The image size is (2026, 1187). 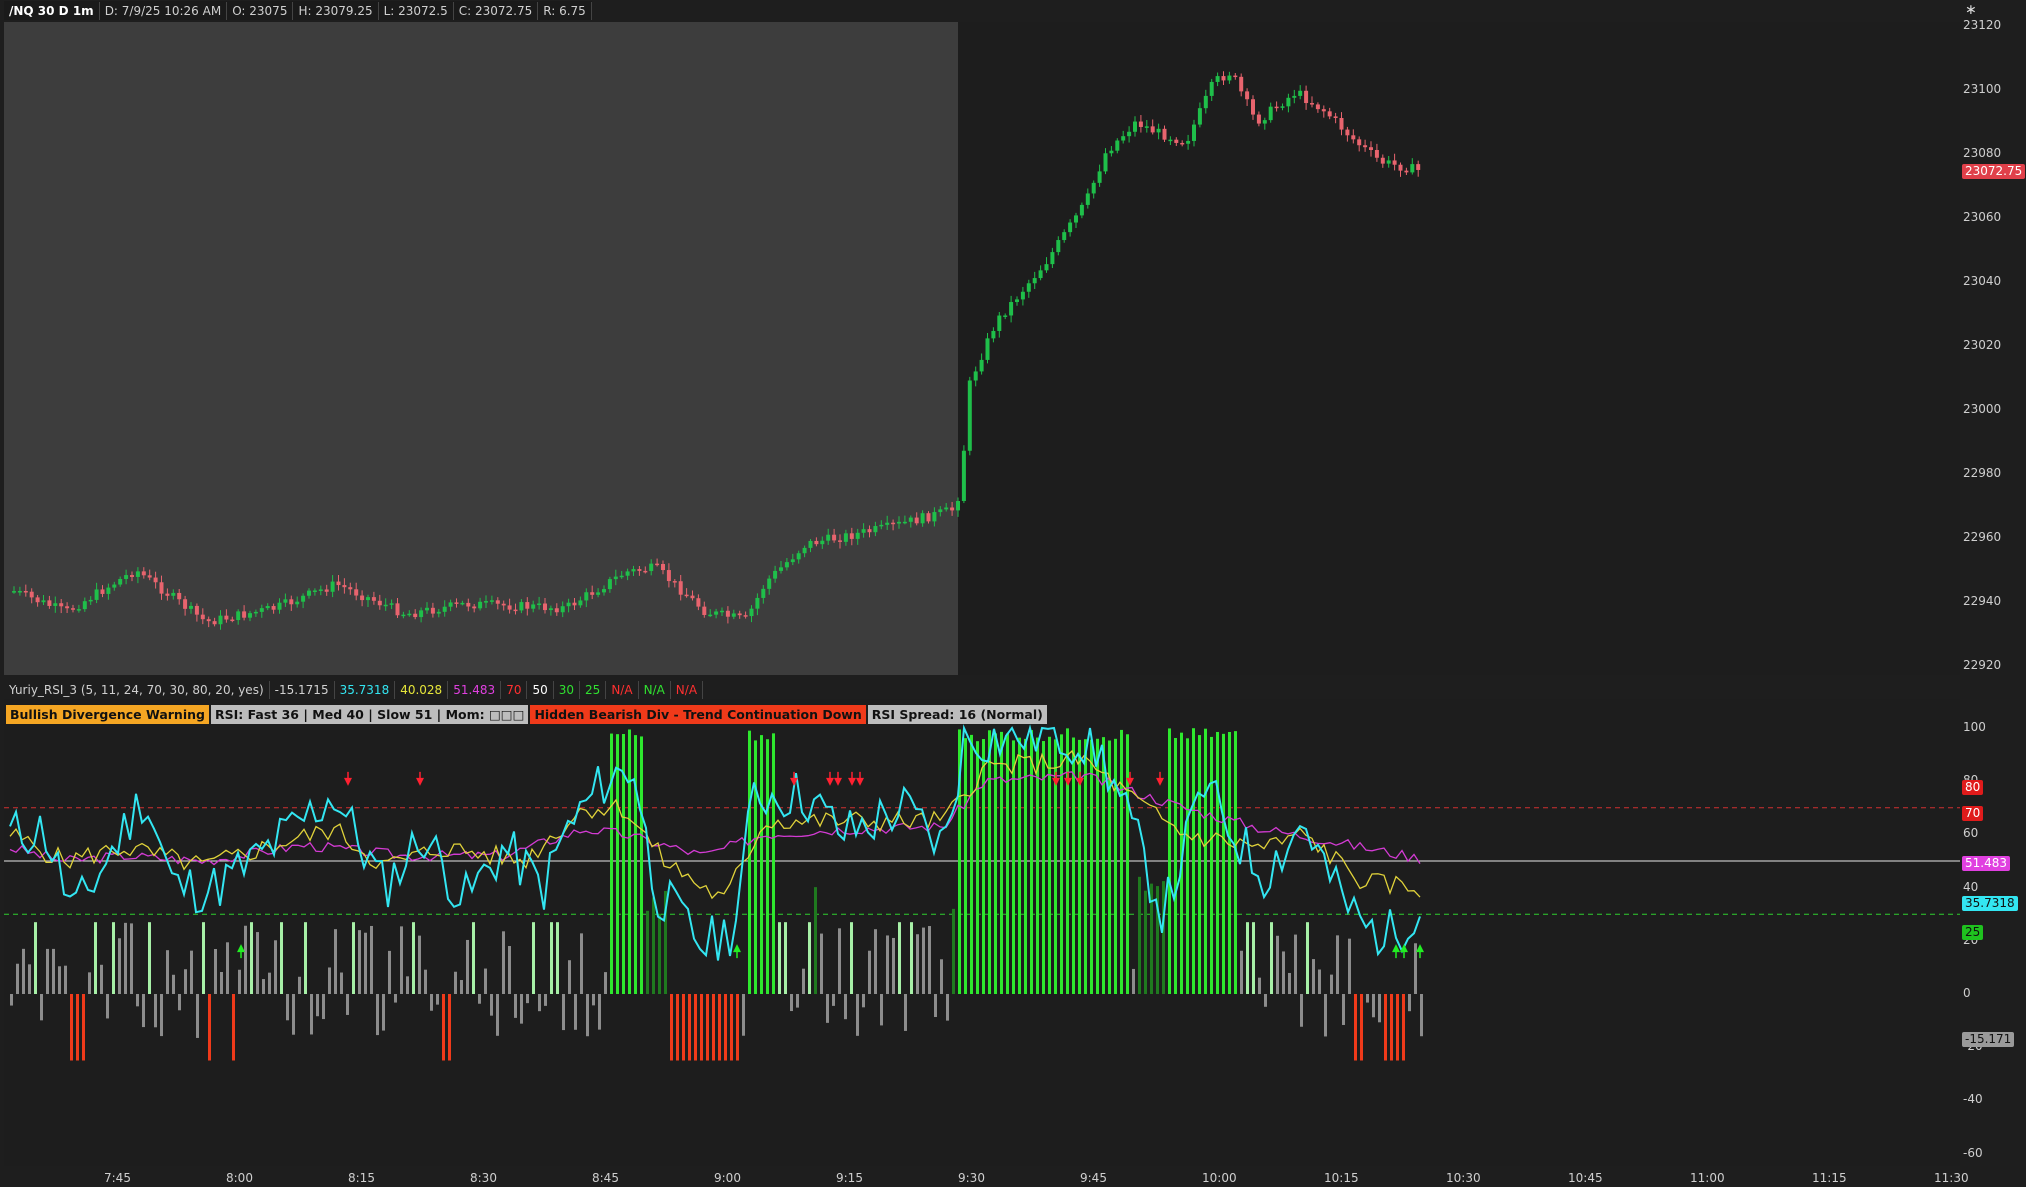 I want to click on time-tick-label: 8:15, so click(x=361, y=1178).